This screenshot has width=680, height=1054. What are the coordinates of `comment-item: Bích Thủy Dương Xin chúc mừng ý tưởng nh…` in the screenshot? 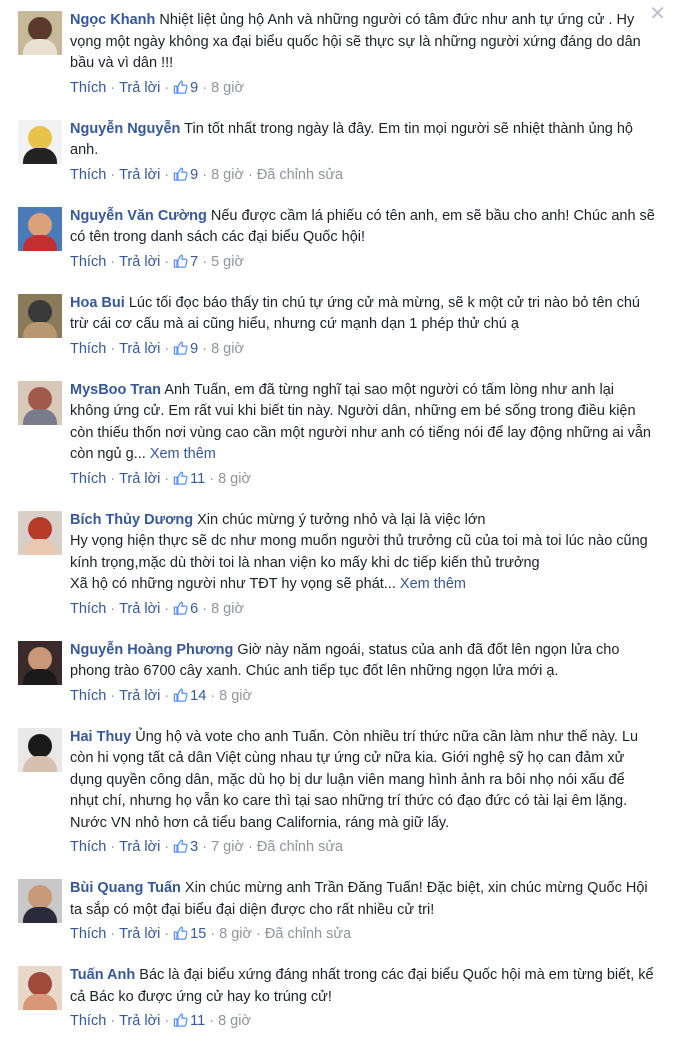 It's located at (340, 563).